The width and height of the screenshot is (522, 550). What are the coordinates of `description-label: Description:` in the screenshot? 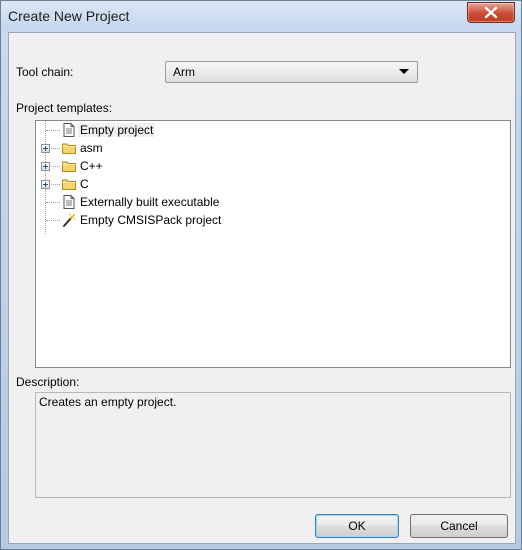 It's located at (48, 382).